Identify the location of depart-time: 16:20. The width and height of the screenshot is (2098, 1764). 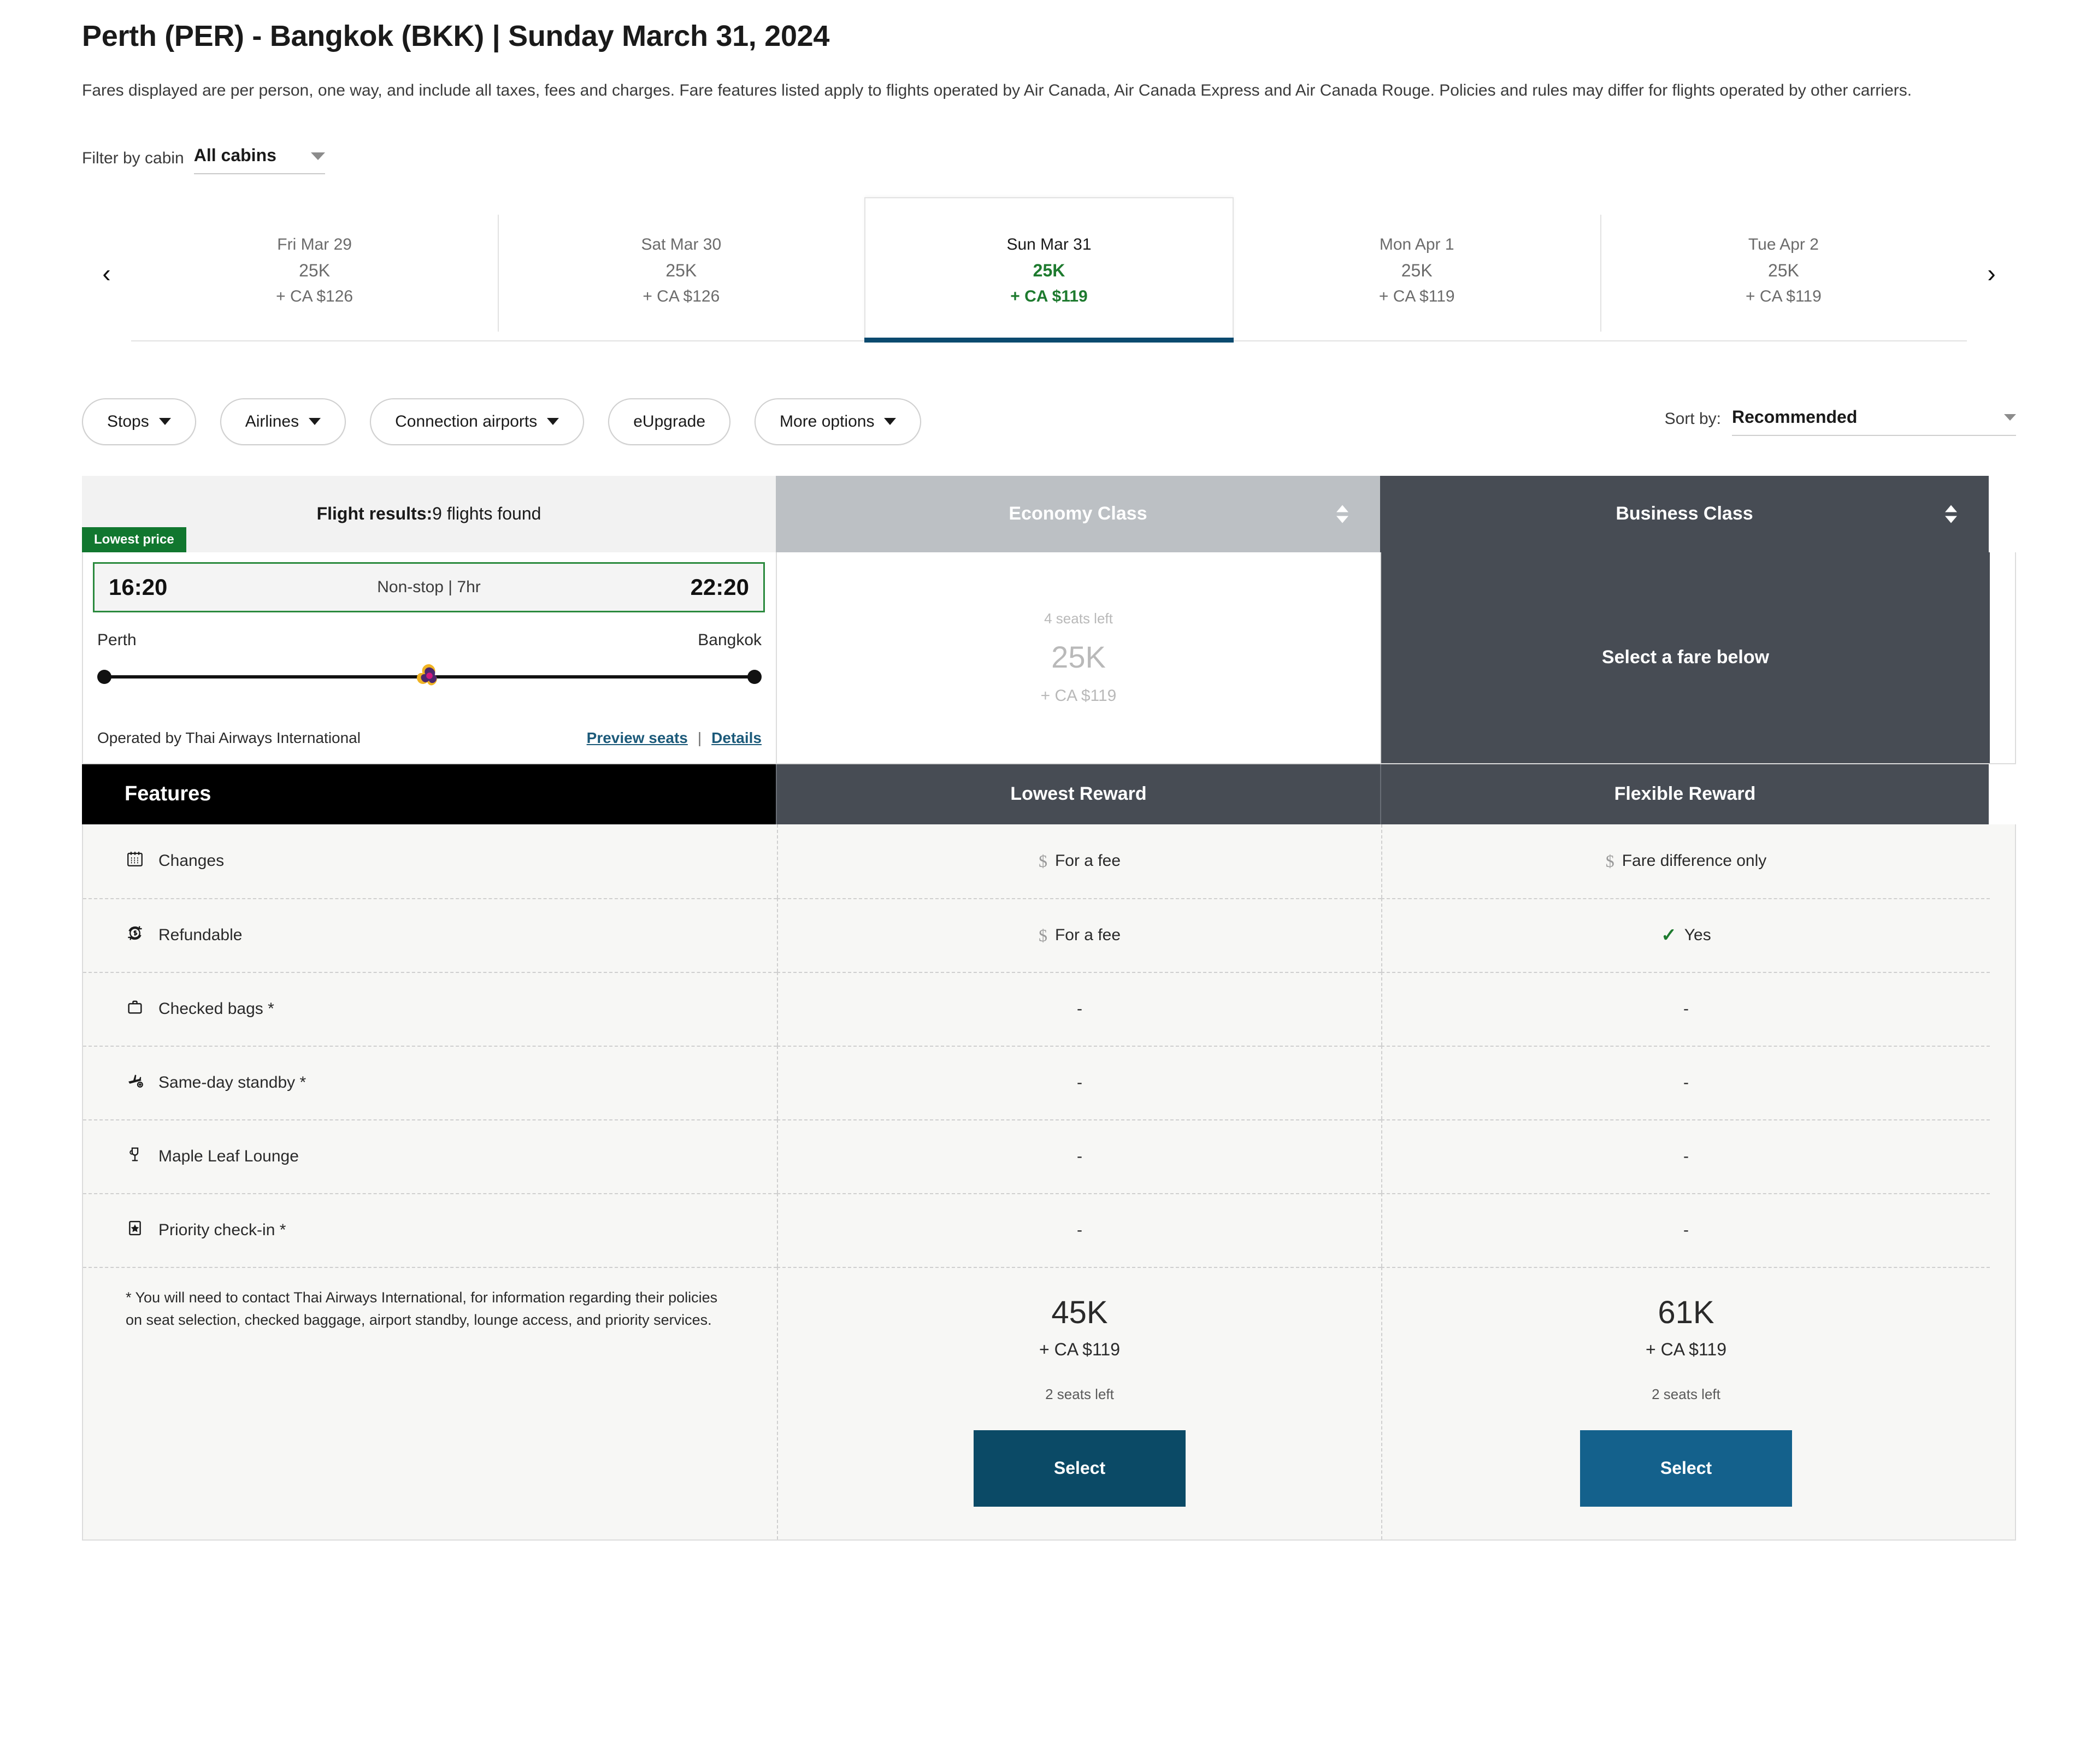
(138, 587).